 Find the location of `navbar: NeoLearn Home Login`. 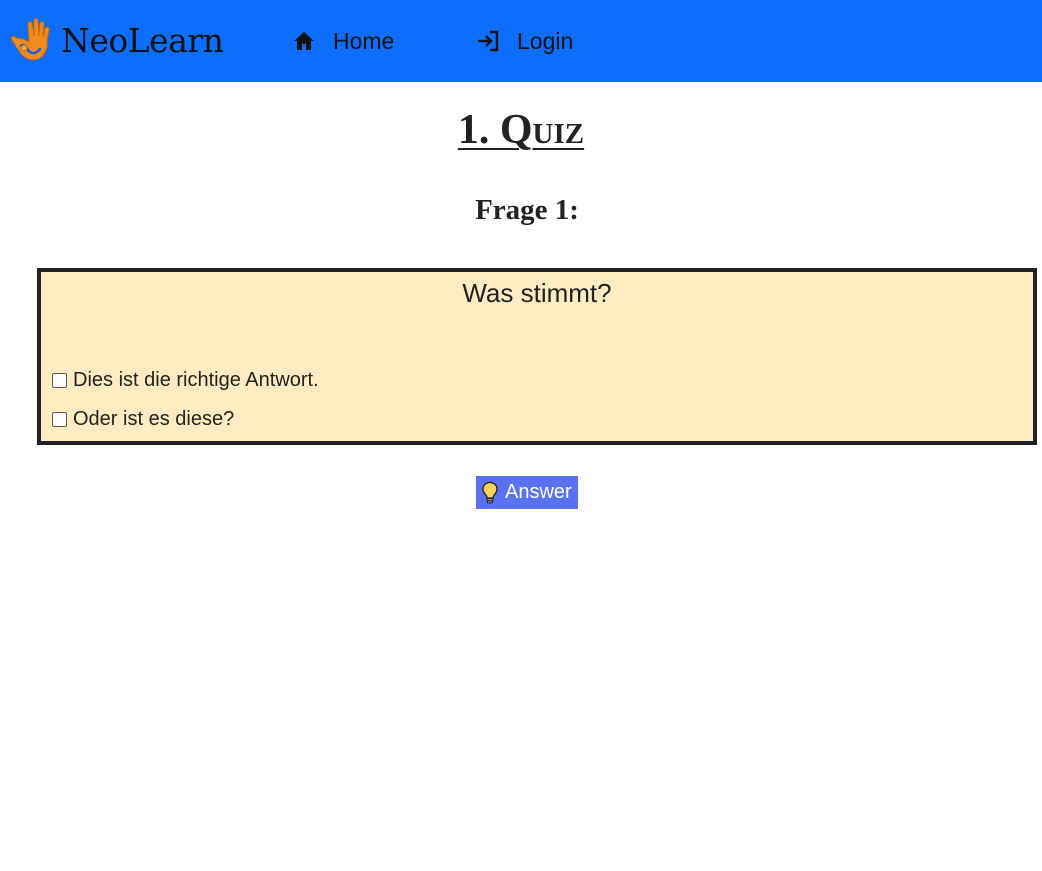

navbar: NeoLearn Home Login is located at coordinates (521, 41).